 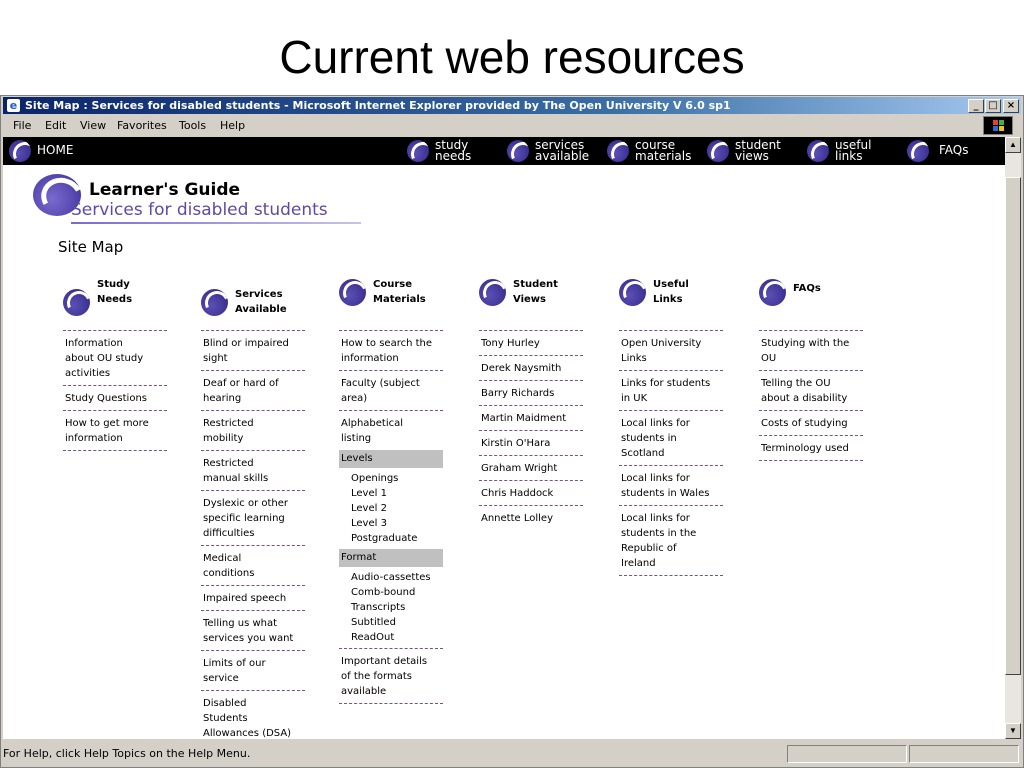 I want to click on ie-icon: e, so click(x=13, y=105).